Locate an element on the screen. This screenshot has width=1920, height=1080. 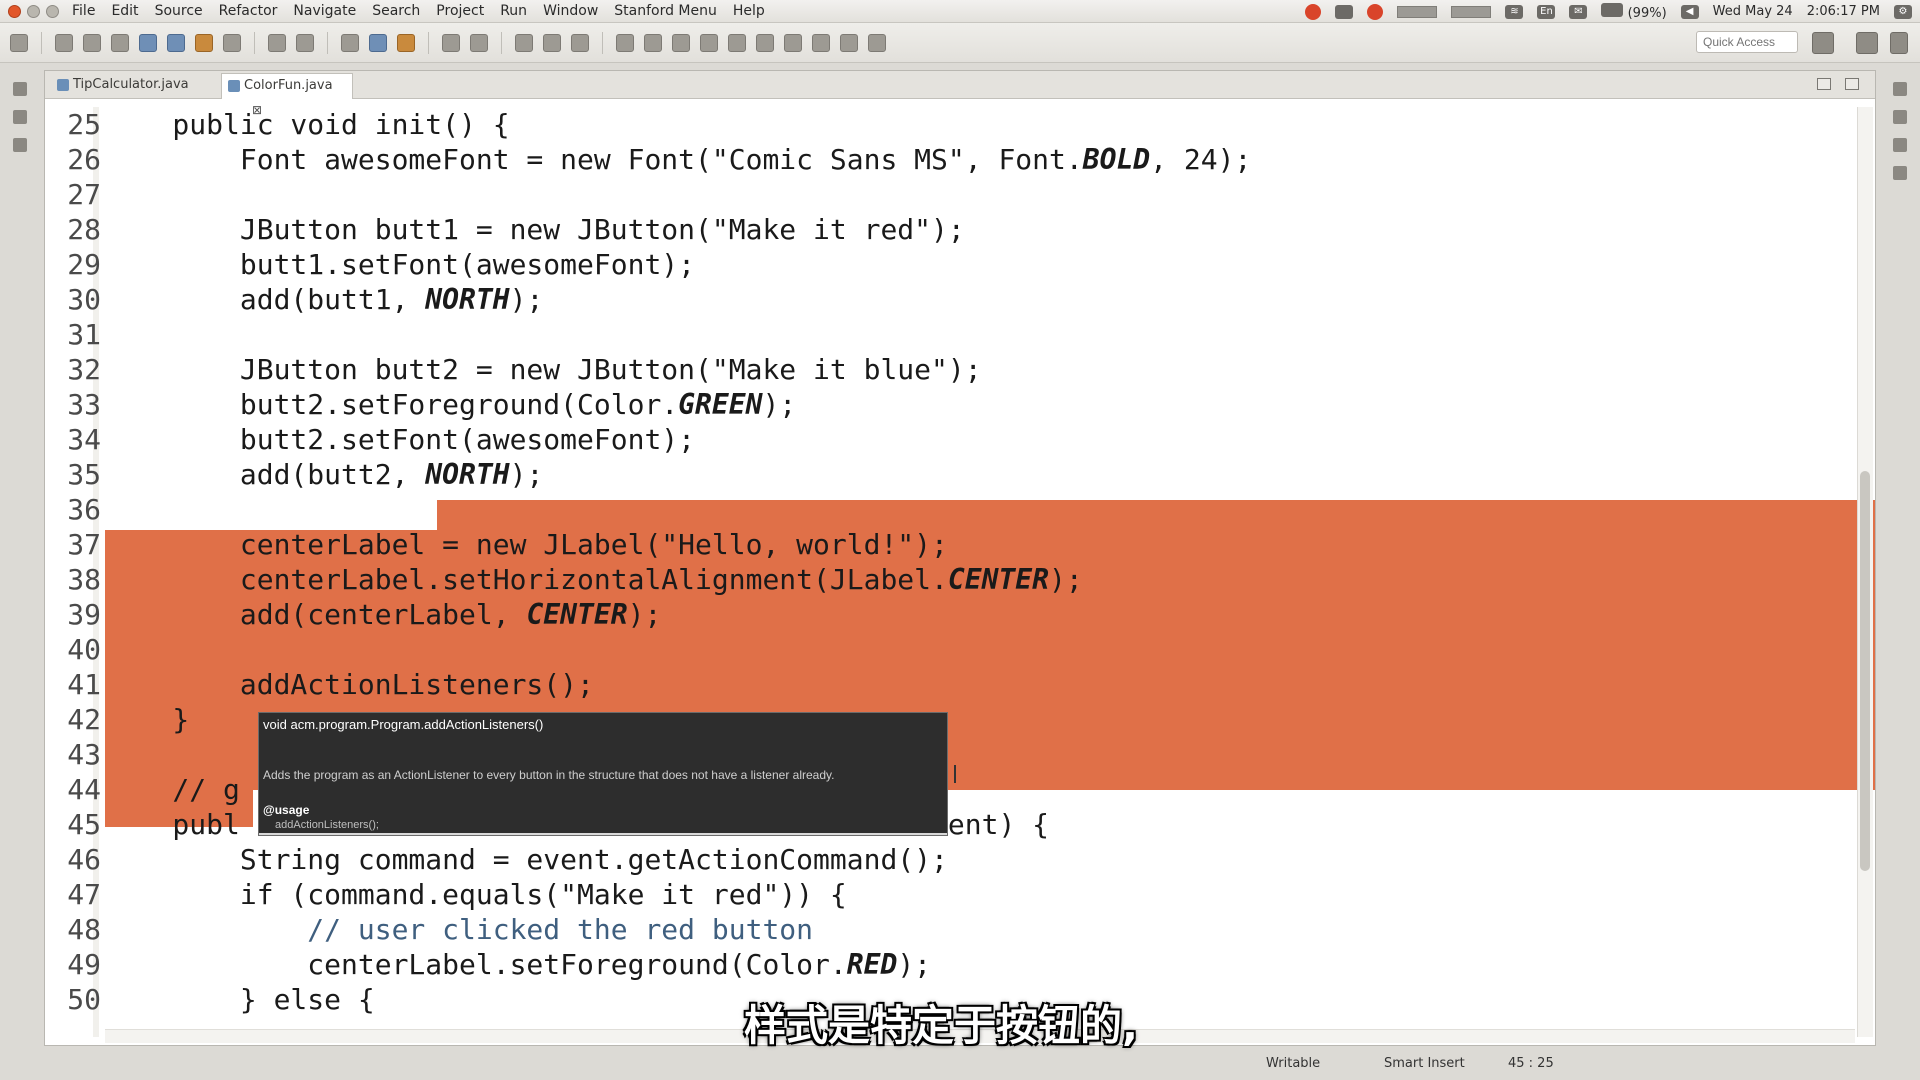
back-icon is located at coordinates (849, 42).